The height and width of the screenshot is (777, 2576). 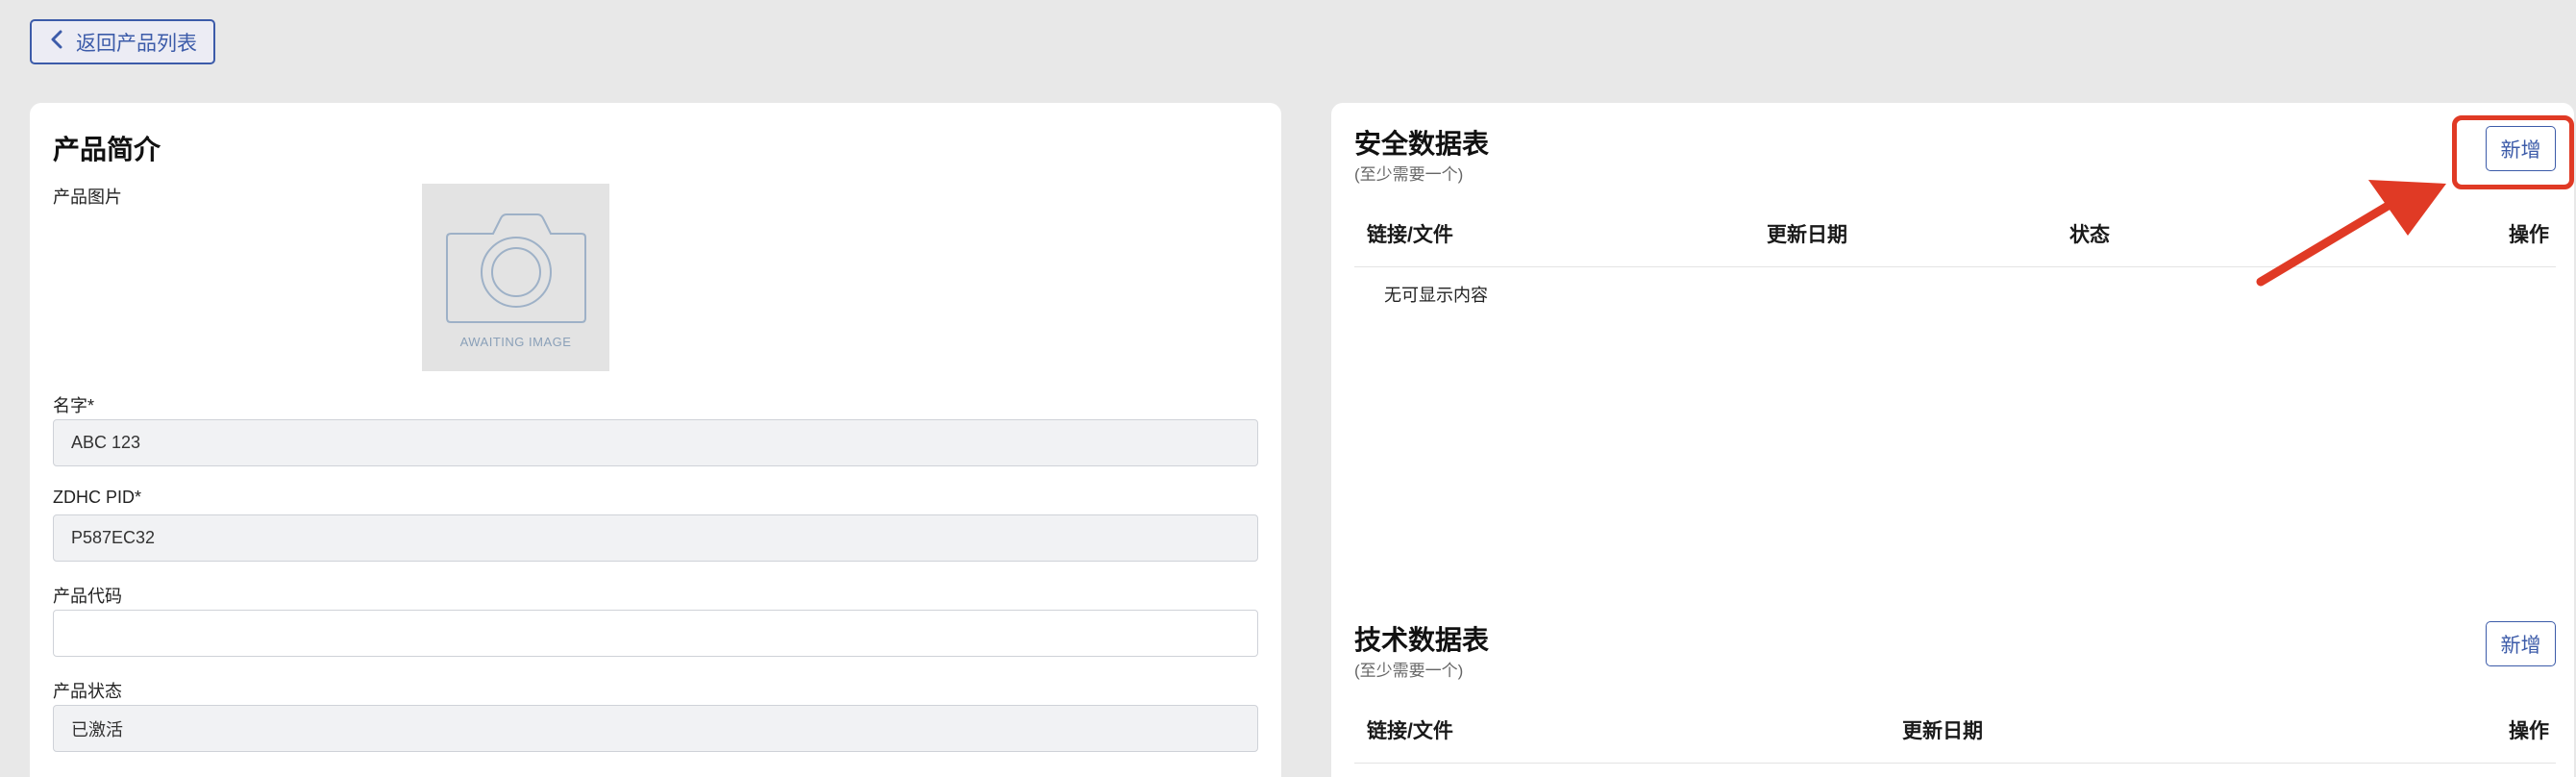 I want to click on product-status-field-label: 产品状态, so click(x=87, y=691).